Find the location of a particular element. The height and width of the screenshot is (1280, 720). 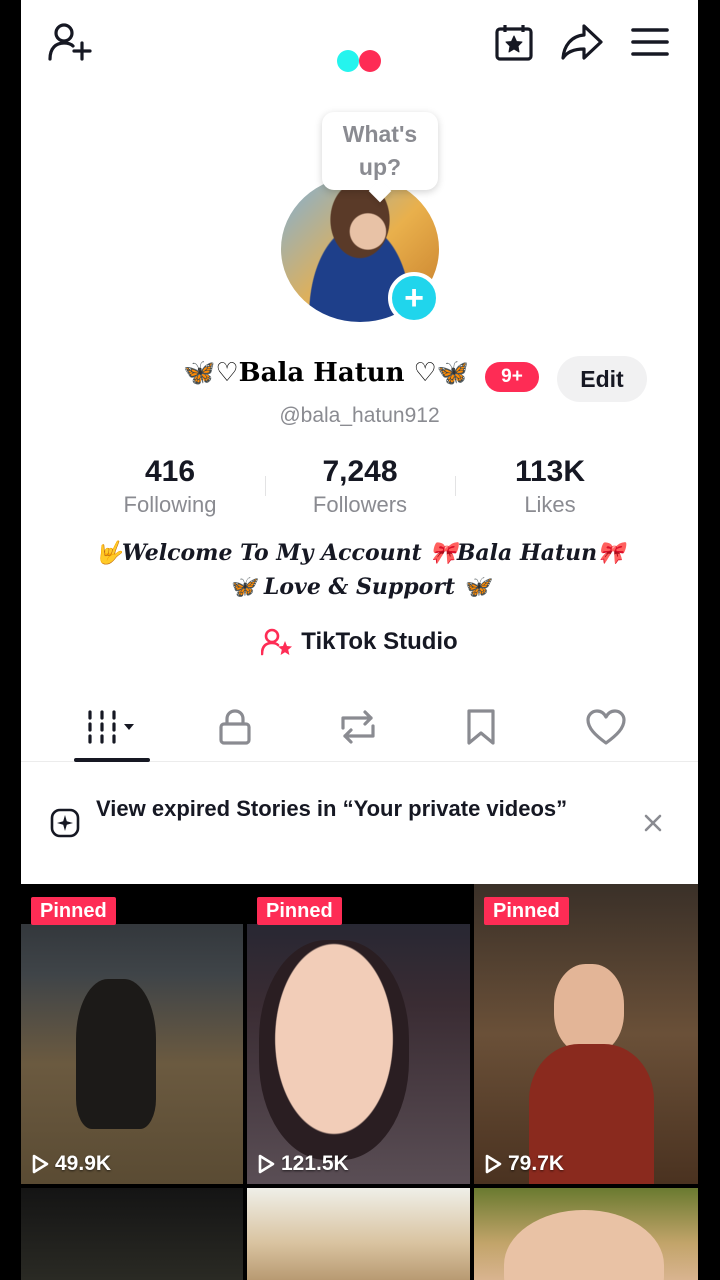

tiktok-studio-link: TikTok Studio is located at coordinates (359, 642).